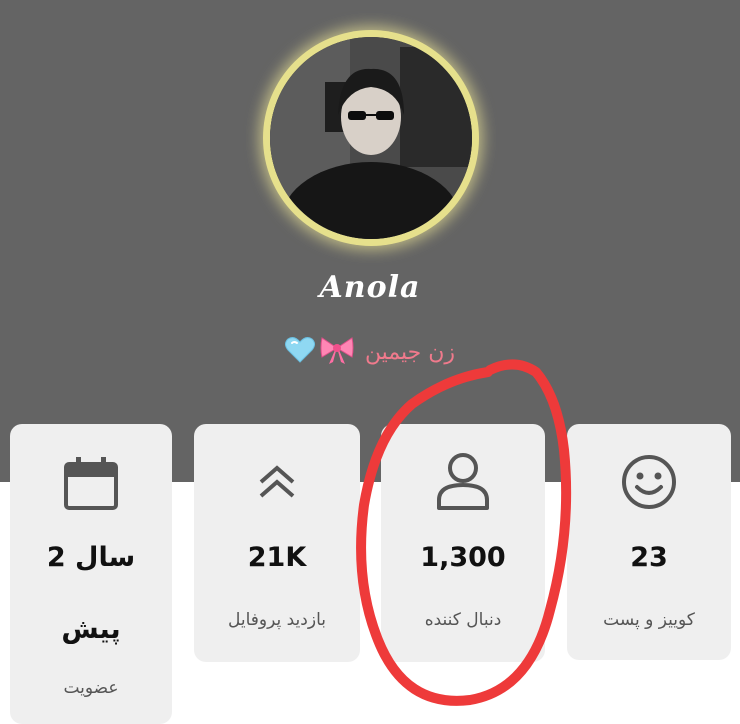 Image resolution: width=740 pixels, height=724 pixels. What do you see at coordinates (277, 620) in the screenshot?
I see `stat-label: بازدید پروفایل` at bounding box center [277, 620].